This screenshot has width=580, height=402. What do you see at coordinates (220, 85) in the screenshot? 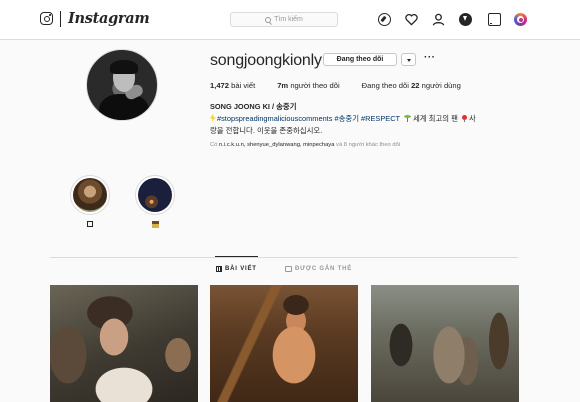
I see `posts-count: 1,472` at bounding box center [220, 85].